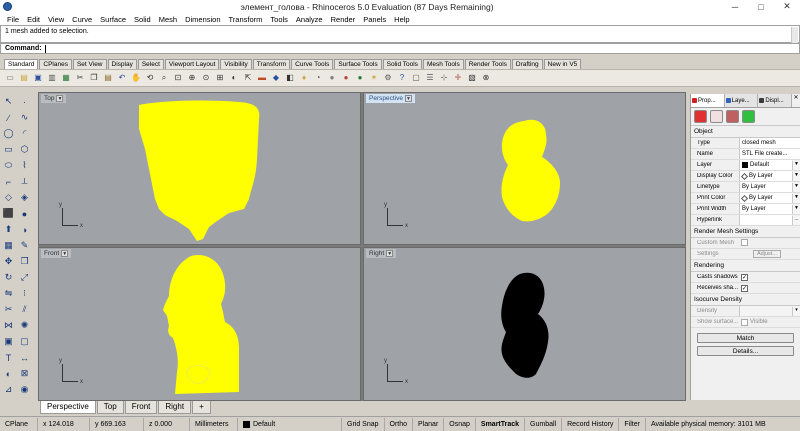 This screenshot has width=800, height=431. What do you see at coordinates (24, 309) in the screenshot?
I see `split-icon: ⫽` at bounding box center [24, 309].